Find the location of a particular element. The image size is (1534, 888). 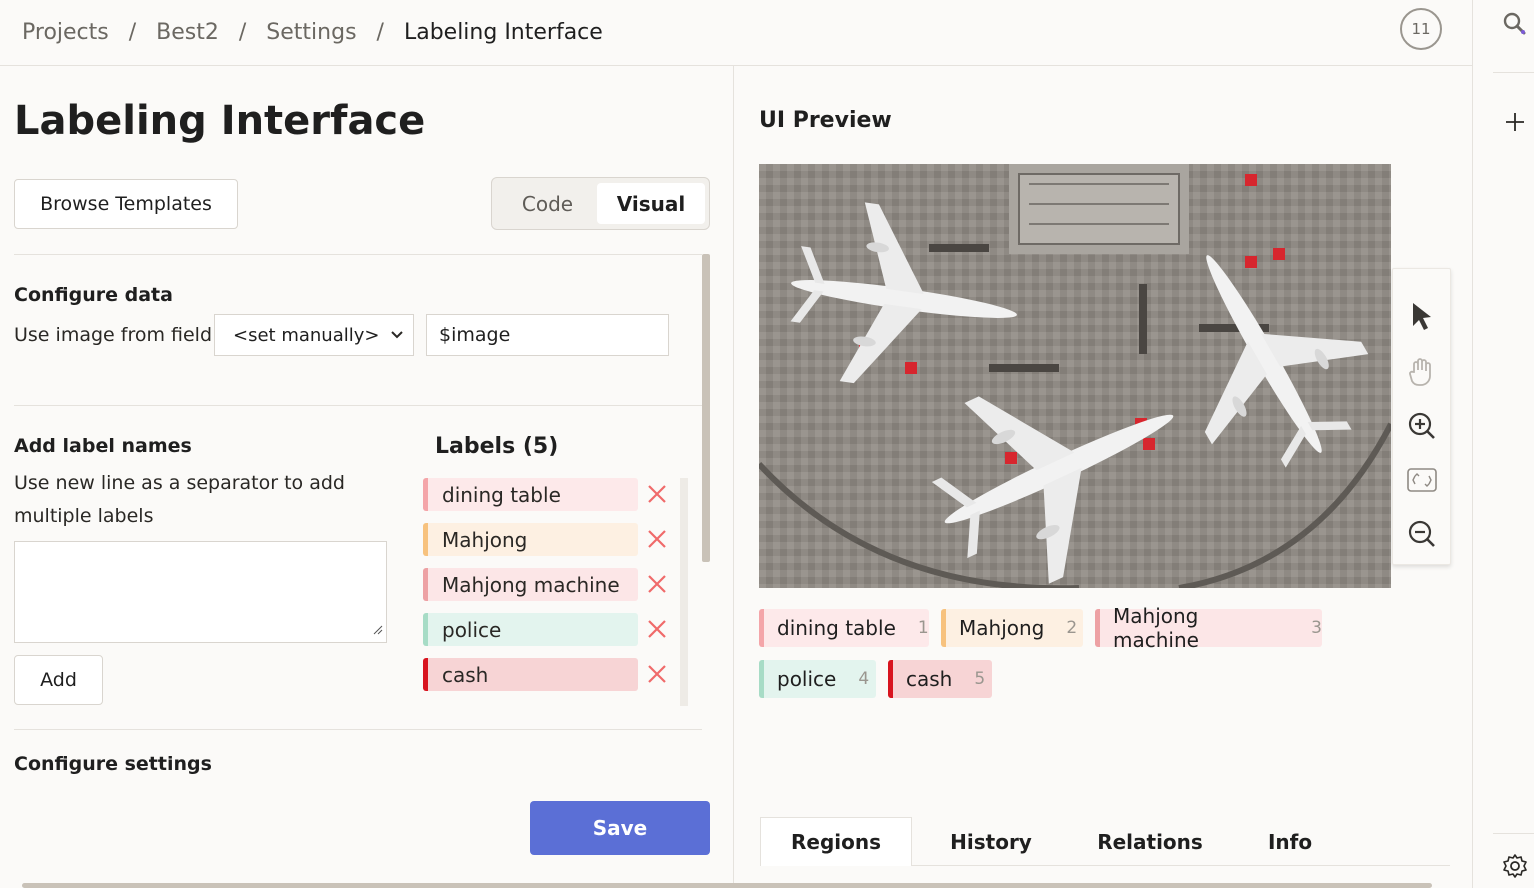

preview-label-chip: cash 5 is located at coordinates (940, 679).